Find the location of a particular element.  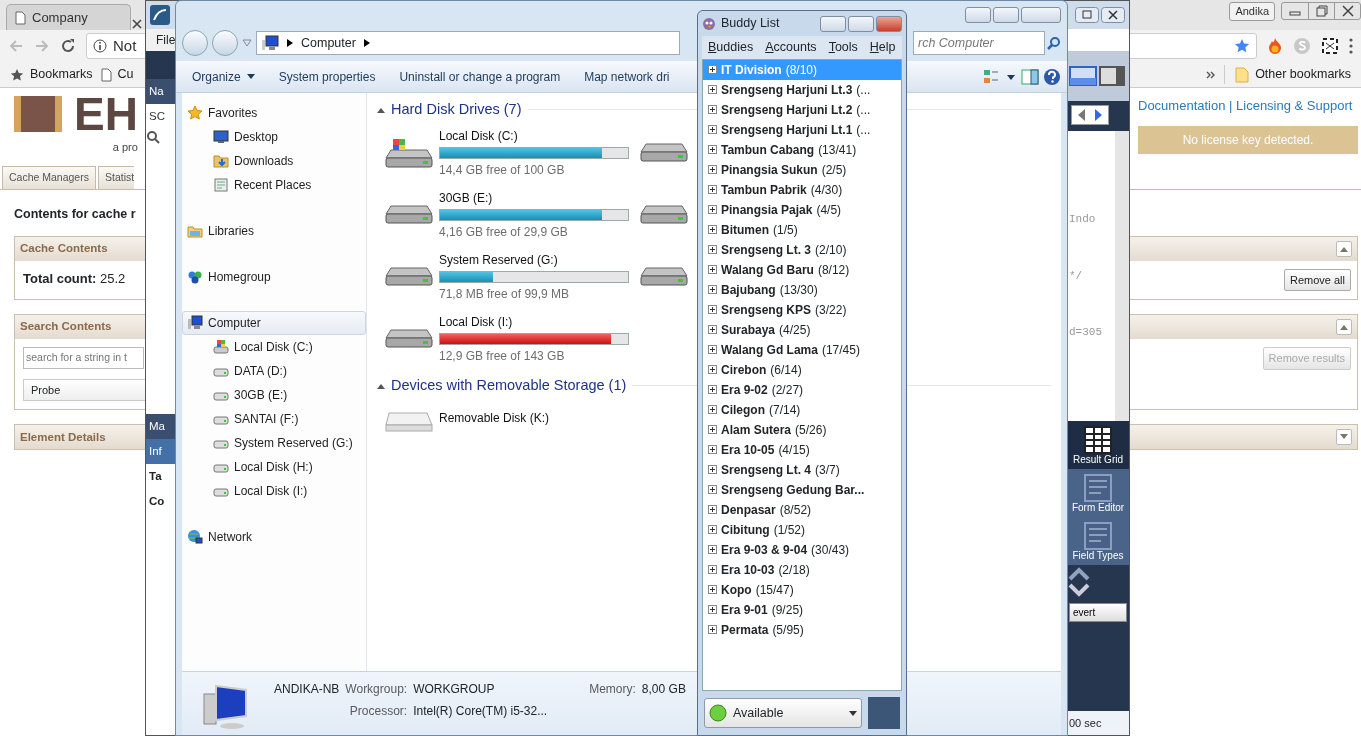

sidebar-item: Form Editor is located at coordinates (1098, 493).